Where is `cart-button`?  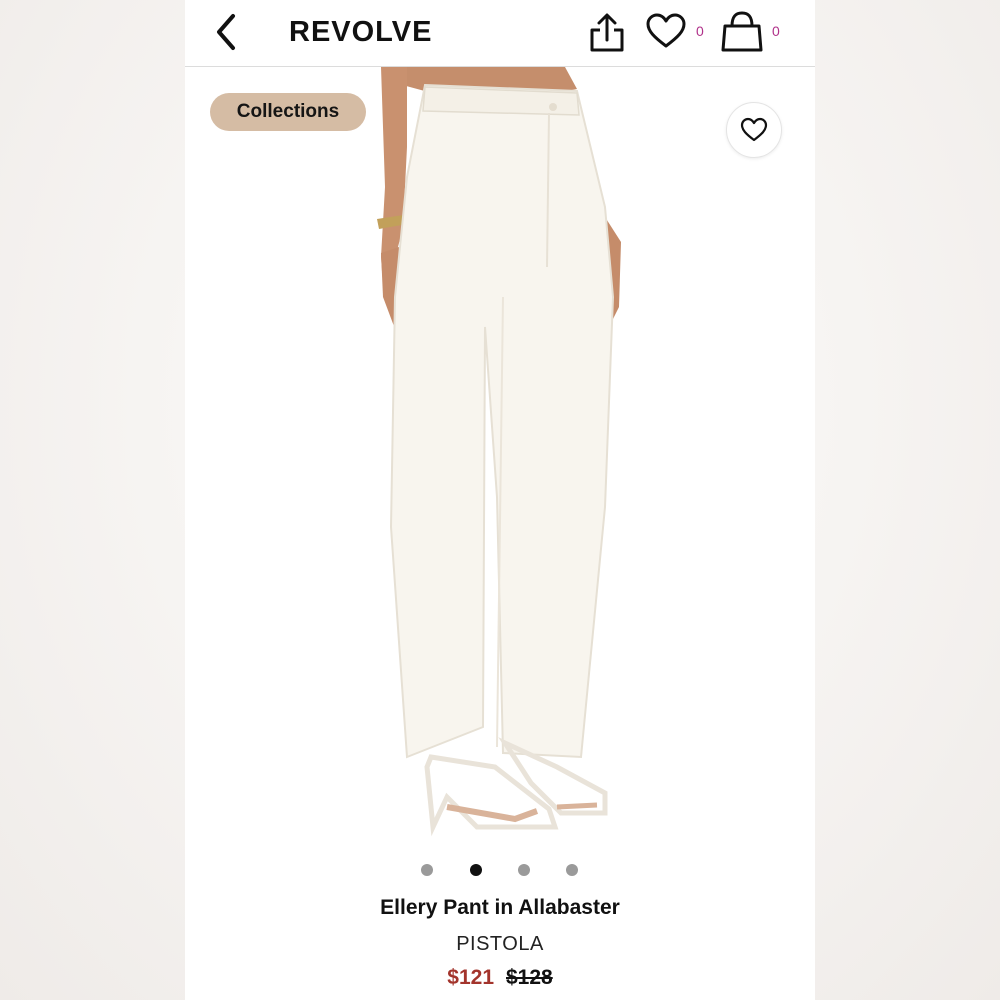 cart-button is located at coordinates (742, 32).